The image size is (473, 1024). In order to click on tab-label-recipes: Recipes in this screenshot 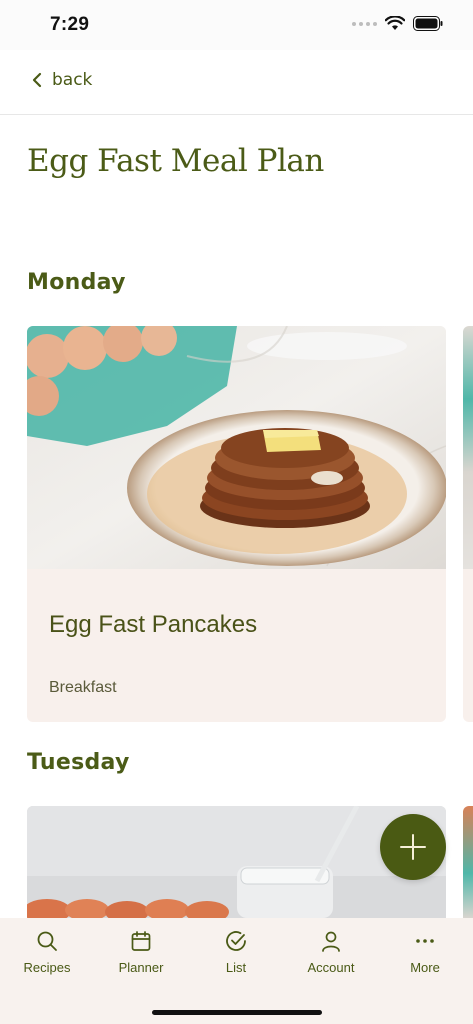, I will do `click(47, 967)`.